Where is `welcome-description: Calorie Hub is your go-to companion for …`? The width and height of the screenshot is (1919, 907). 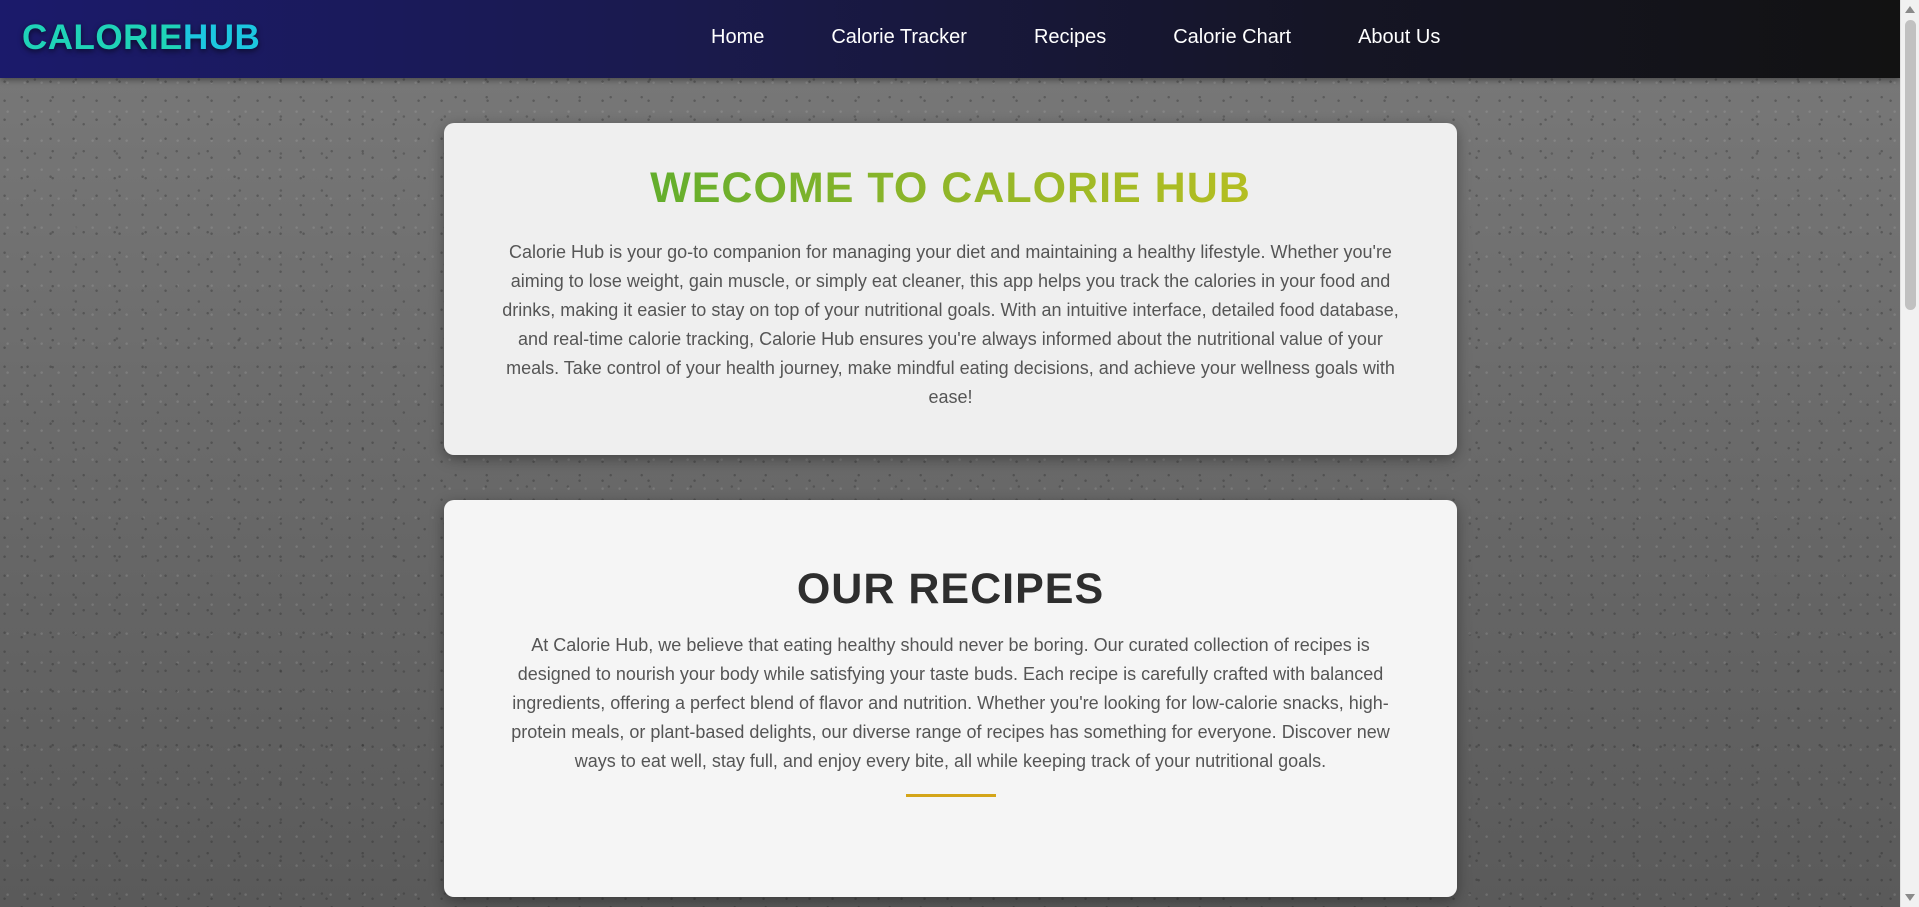 welcome-description: Calorie Hub is your go-to companion for … is located at coordinates (950, 325).